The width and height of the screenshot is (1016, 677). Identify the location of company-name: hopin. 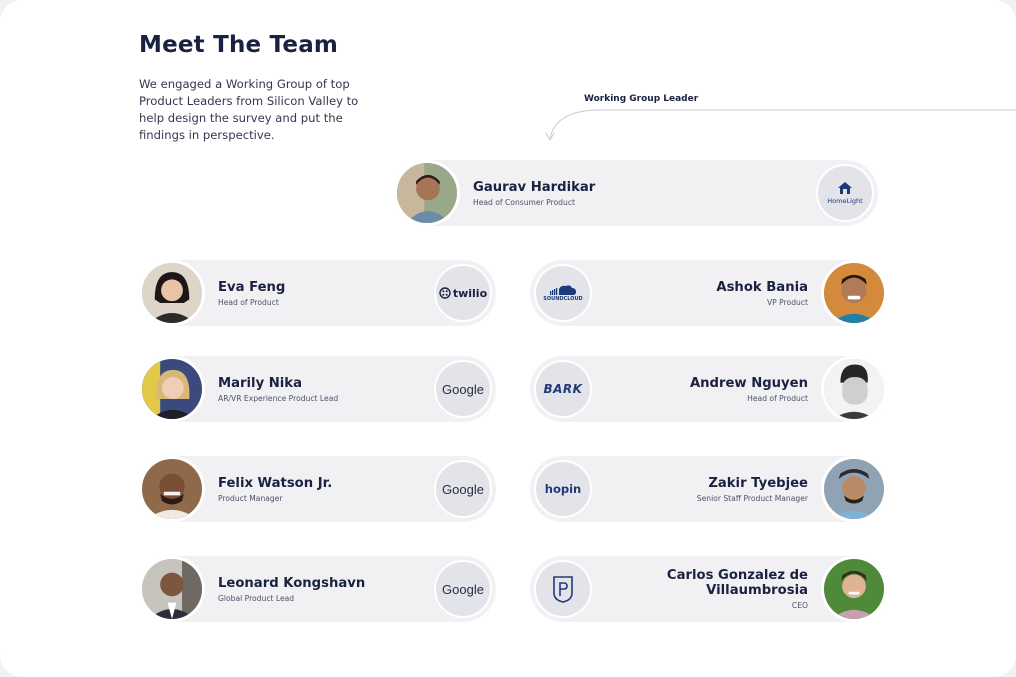
(563, 489).